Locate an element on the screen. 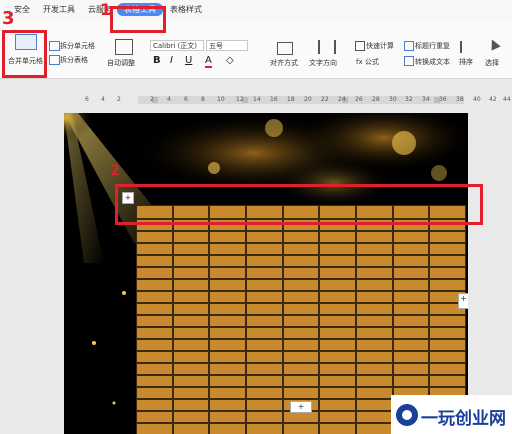 The height and width of the screenshot is (434, 512). quick-calc-button: 快速计算 is located at coordinates (380, 46).